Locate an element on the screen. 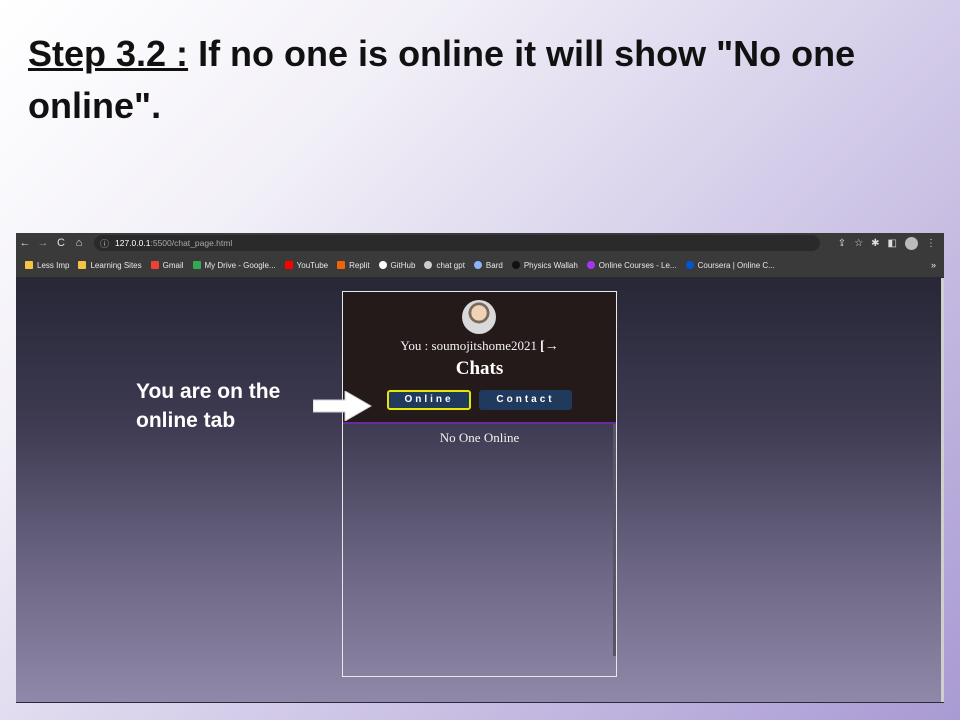  bookmark-item: Less Imp is located at coordinates (47, 265).